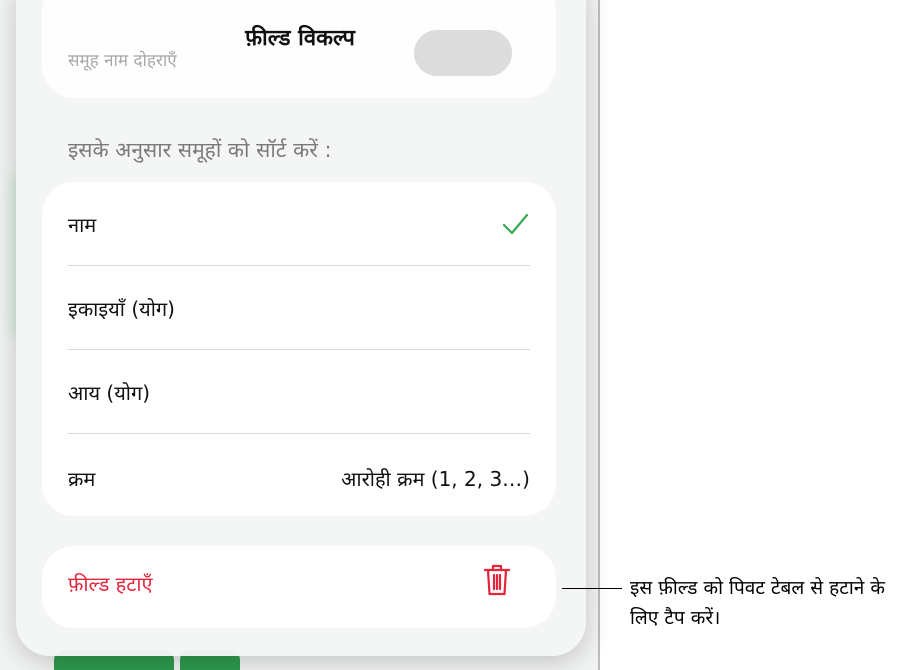  Describe the element at coordinates (299, 392) in the screenshot. I see `sort-option-revenue-sum: आय (योग)` at that location.